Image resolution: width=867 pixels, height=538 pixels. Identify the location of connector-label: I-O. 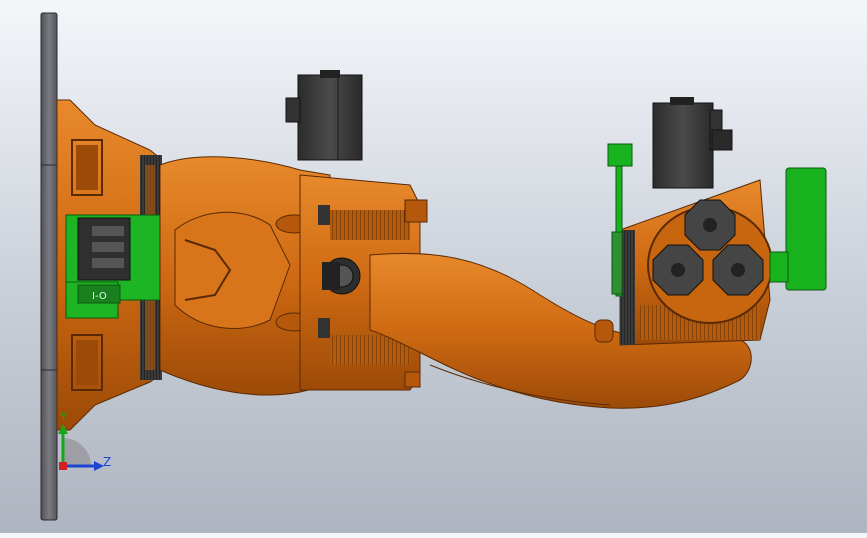
(99, 296).